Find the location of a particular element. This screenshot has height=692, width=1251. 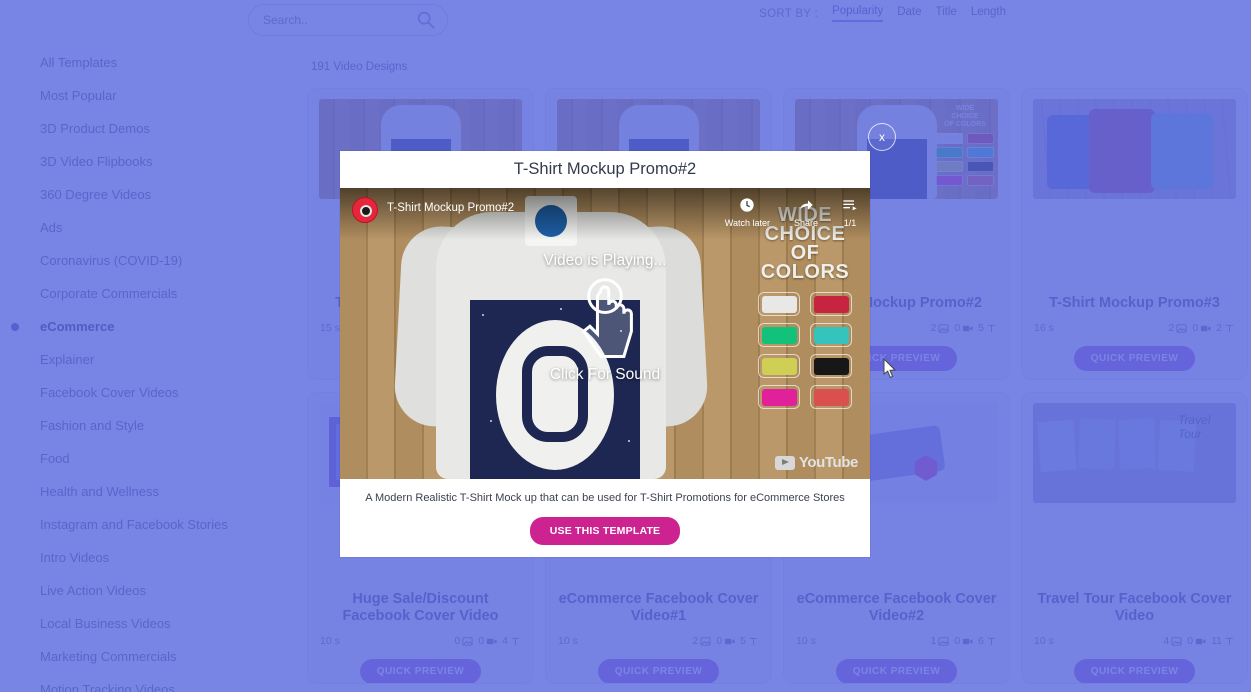

watch-later-button: Watch later is located at coordinates (747, 212).